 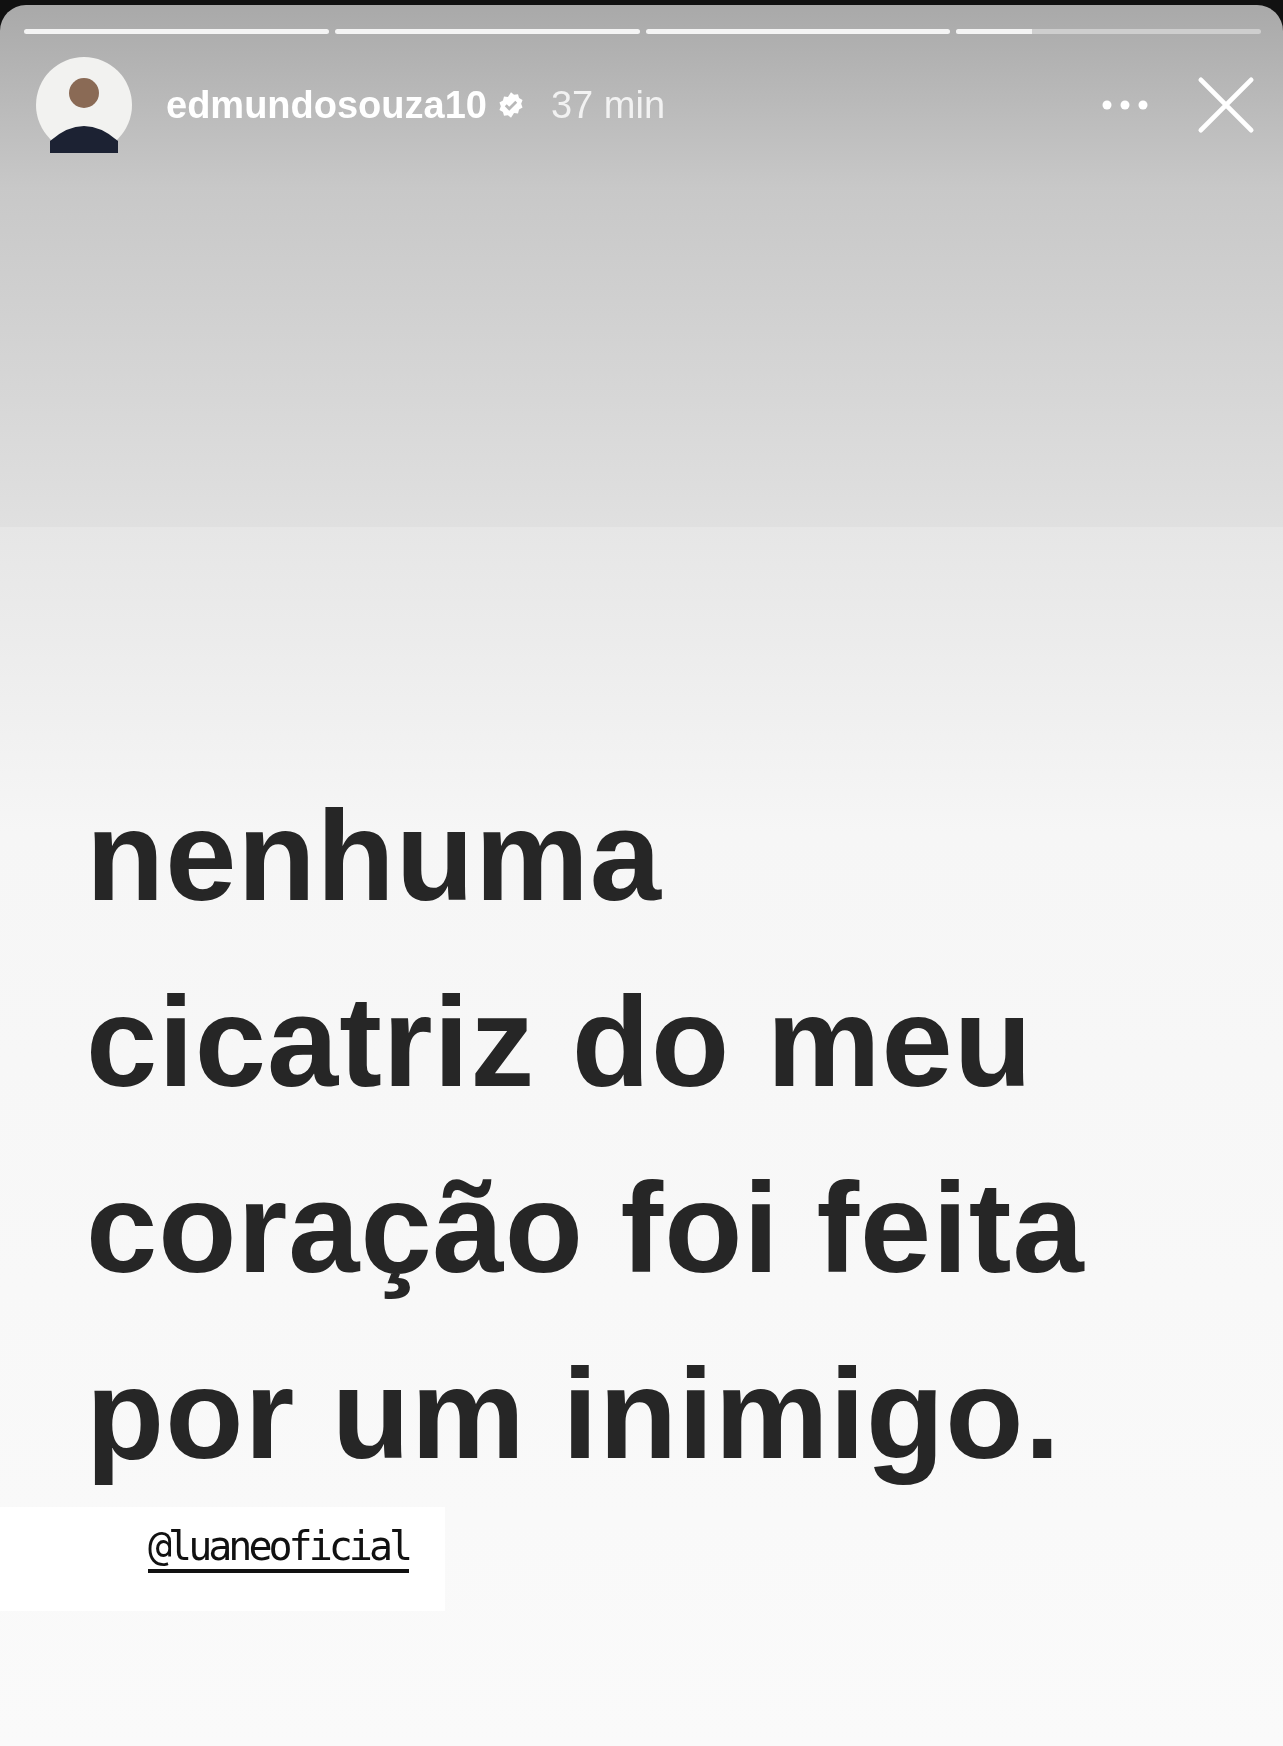 I want to click on close-icon, so click(x=1226, y=105).